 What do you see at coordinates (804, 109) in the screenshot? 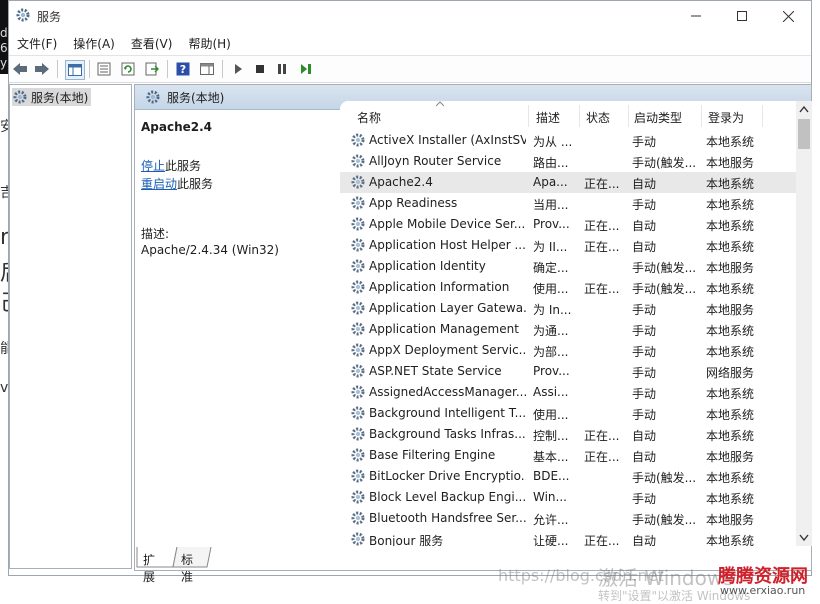
I see `scroll-up-icon` at bounding box center [804, 109].